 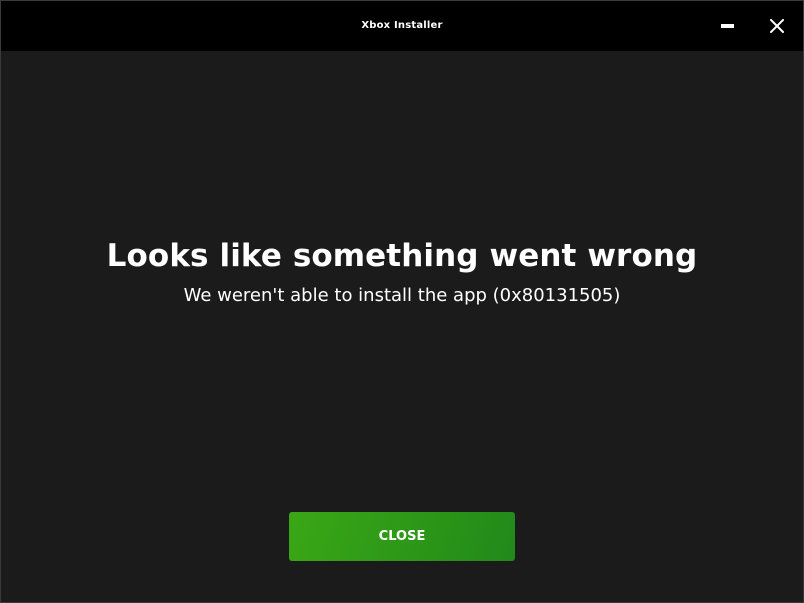 I want to click on close-button-label: CLOSE, so click(x=402, y=536).